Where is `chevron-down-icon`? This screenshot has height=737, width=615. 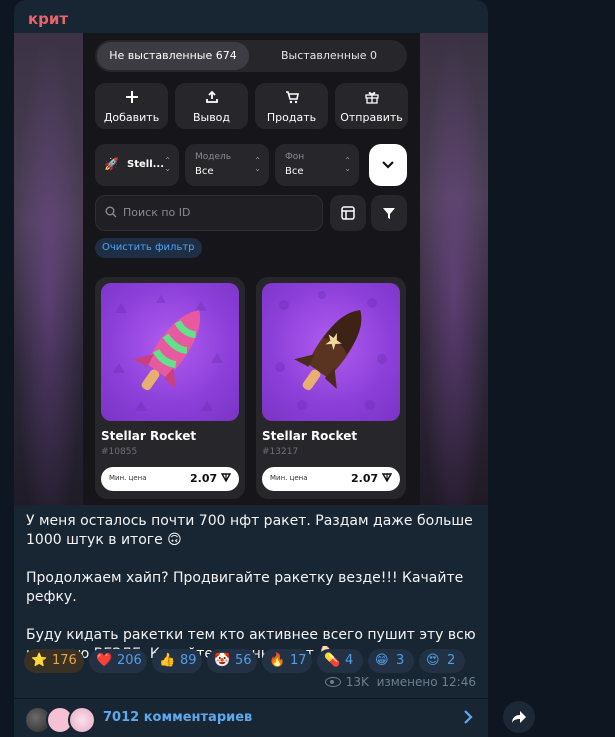 chevron-down-icon is located at coordinates (388, 165).